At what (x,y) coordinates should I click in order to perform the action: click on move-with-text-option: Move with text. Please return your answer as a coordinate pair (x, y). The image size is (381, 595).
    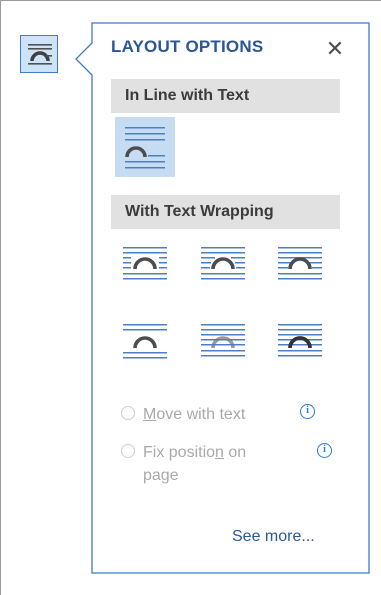
    Looking at the image, I should click on (183, 414).